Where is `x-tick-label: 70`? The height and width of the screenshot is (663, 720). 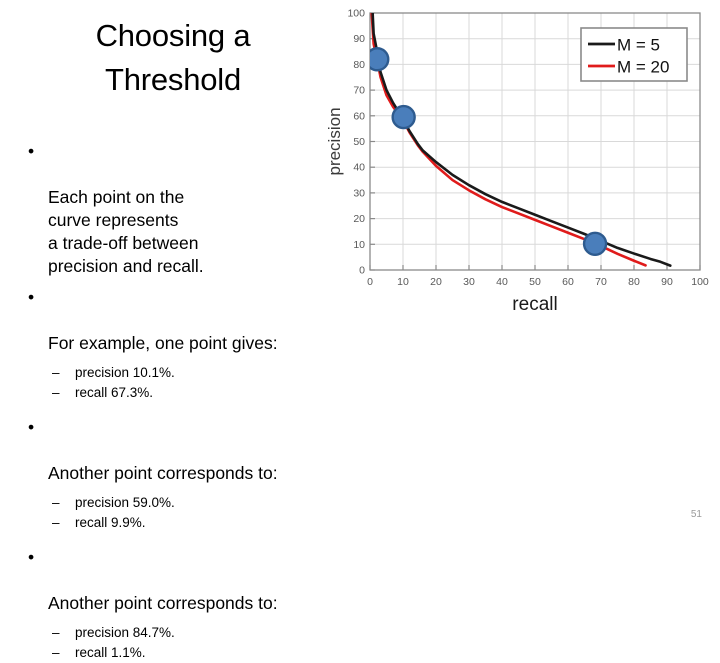
x-tick-label: 70 is located at coordinates (601, 282).